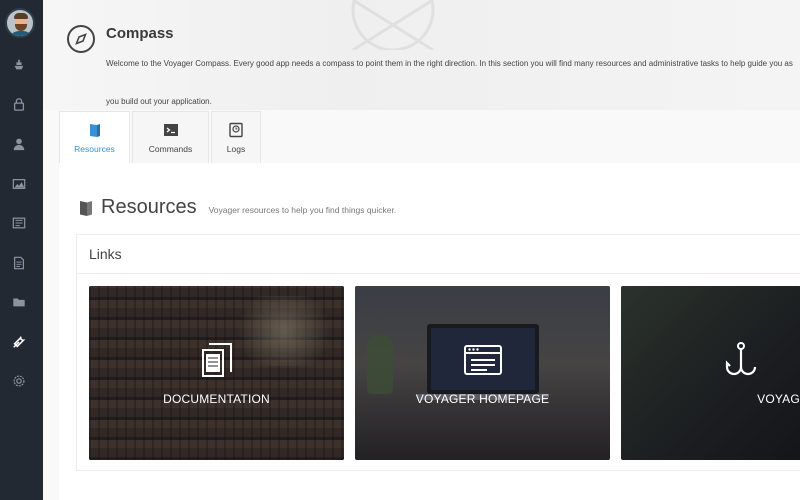 Image resolution: width=800 pixels, height=500 pixels. What do you see at coordinates (710, 373) in the screenshot?
I see `voyager-hooks-card: VOYAGER HOOKS` at bounding box center [710, 373].